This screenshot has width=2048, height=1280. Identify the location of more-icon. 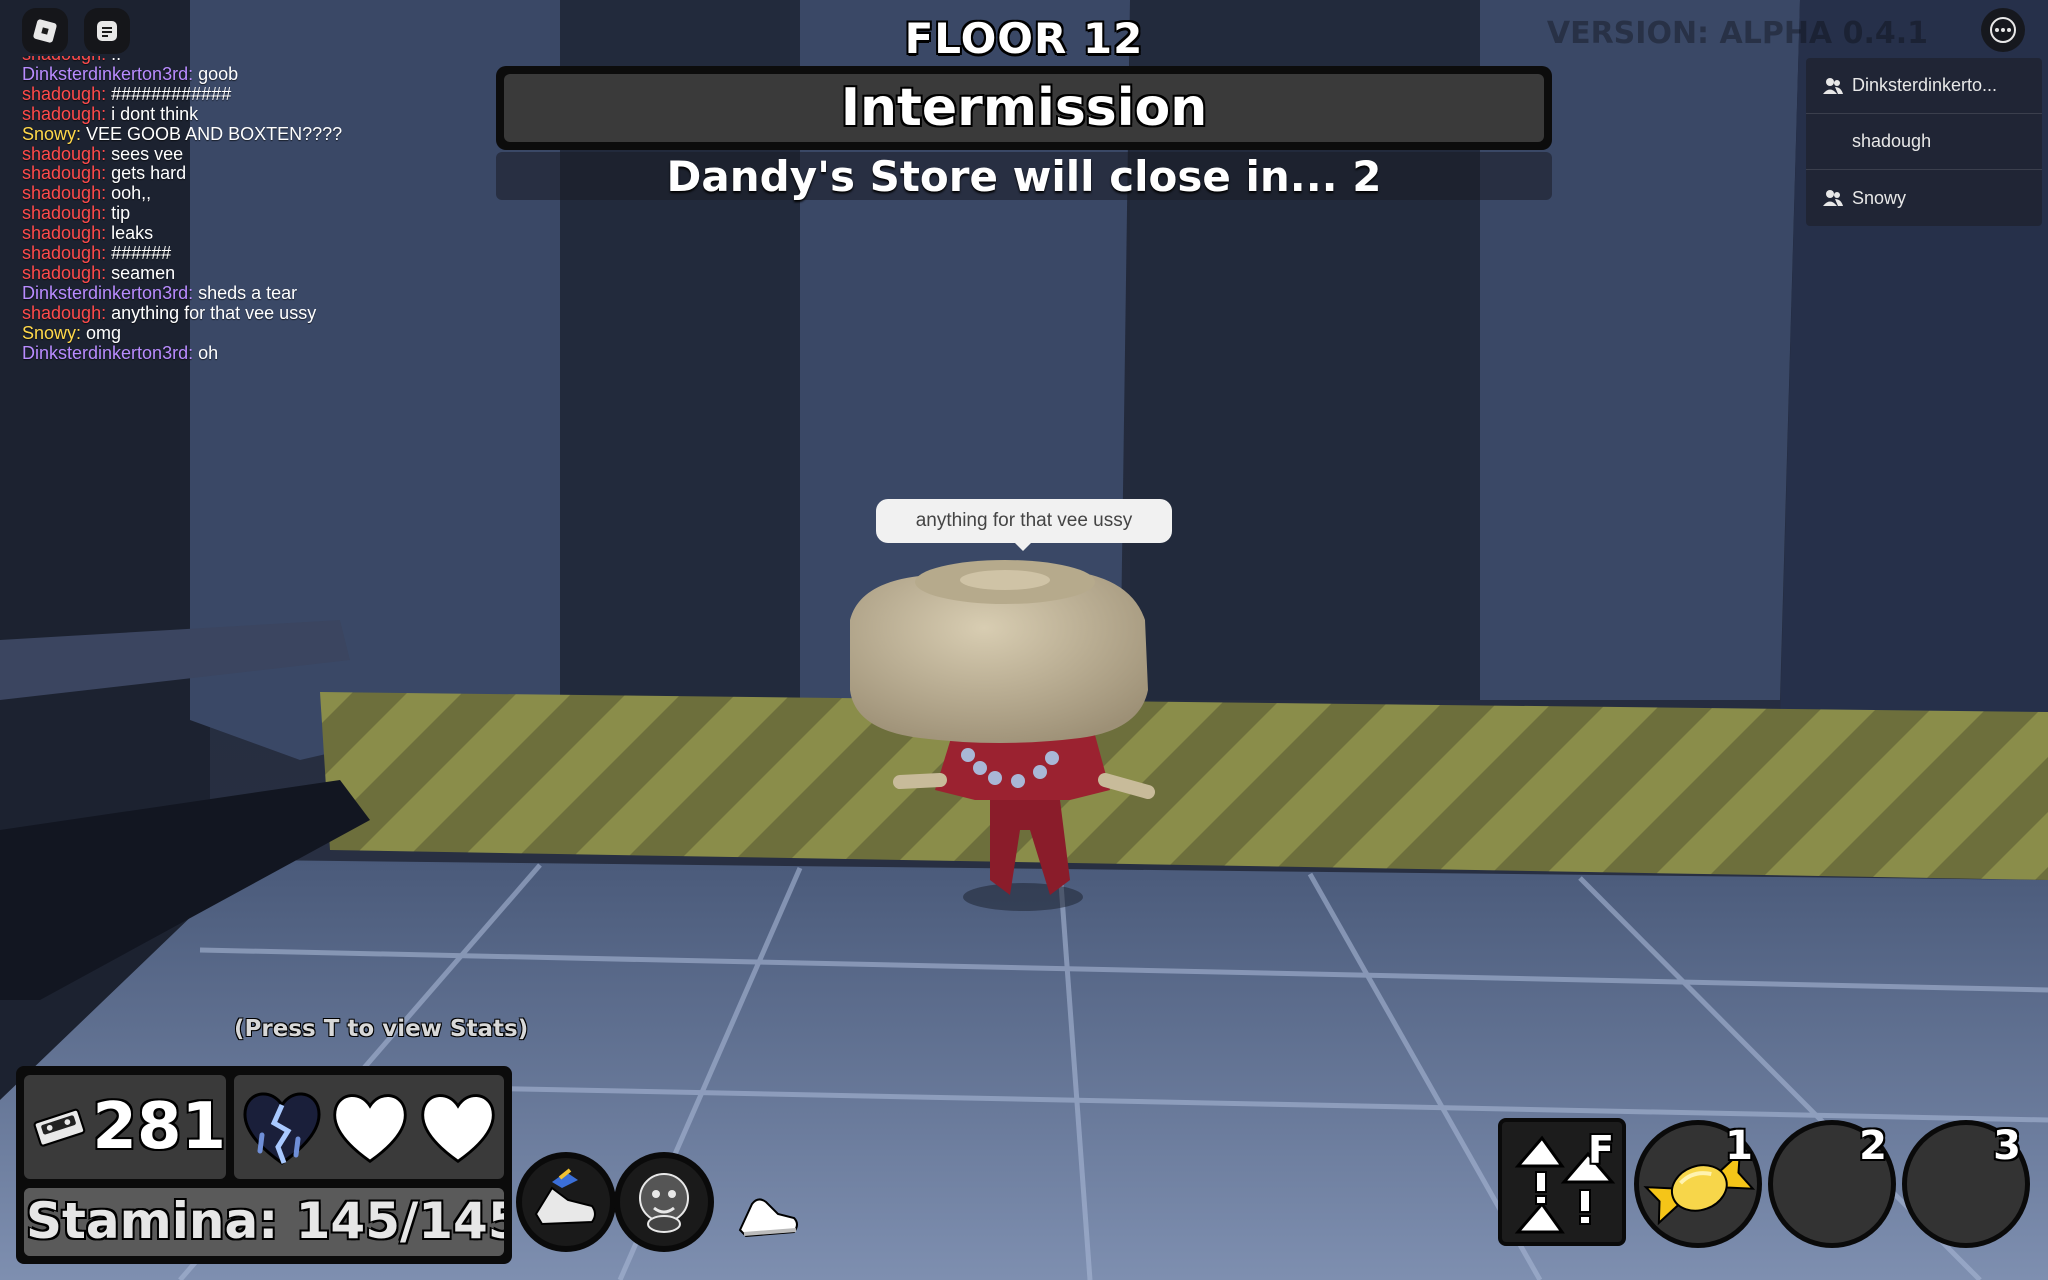
(2003, 30).